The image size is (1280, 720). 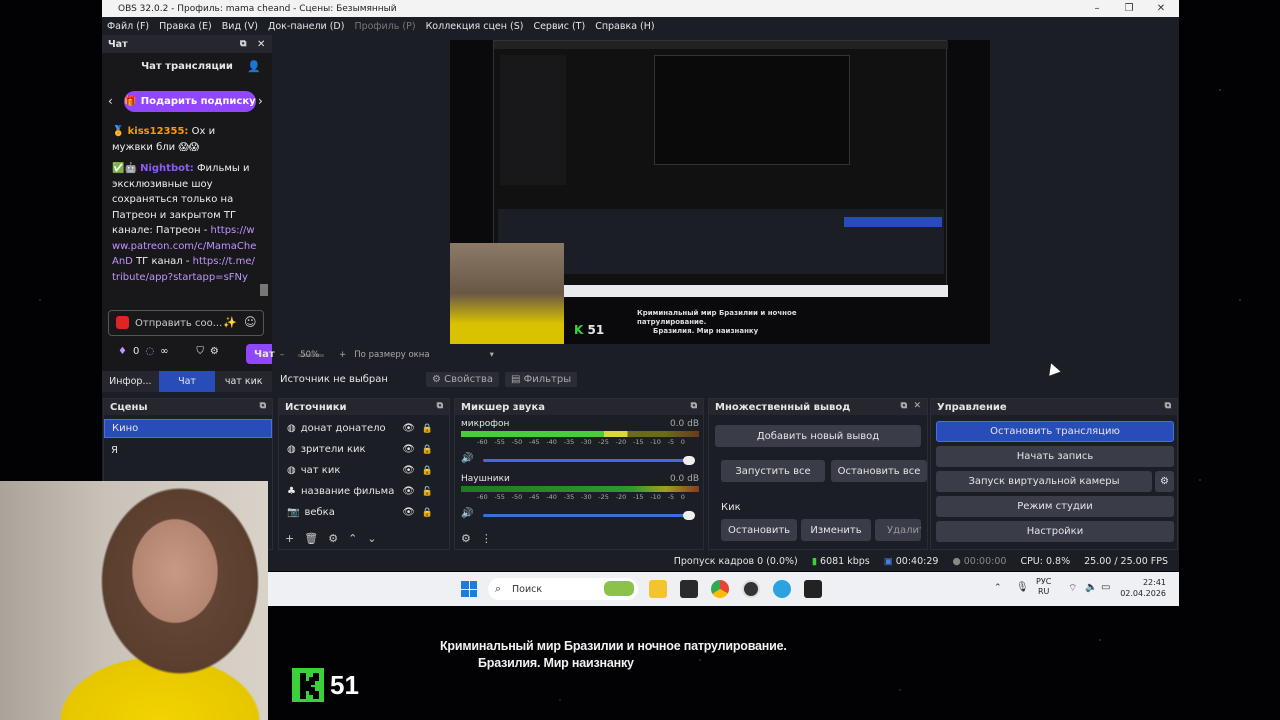 I want to click on emoji-icon: ☺, so click(x=250, y=322).